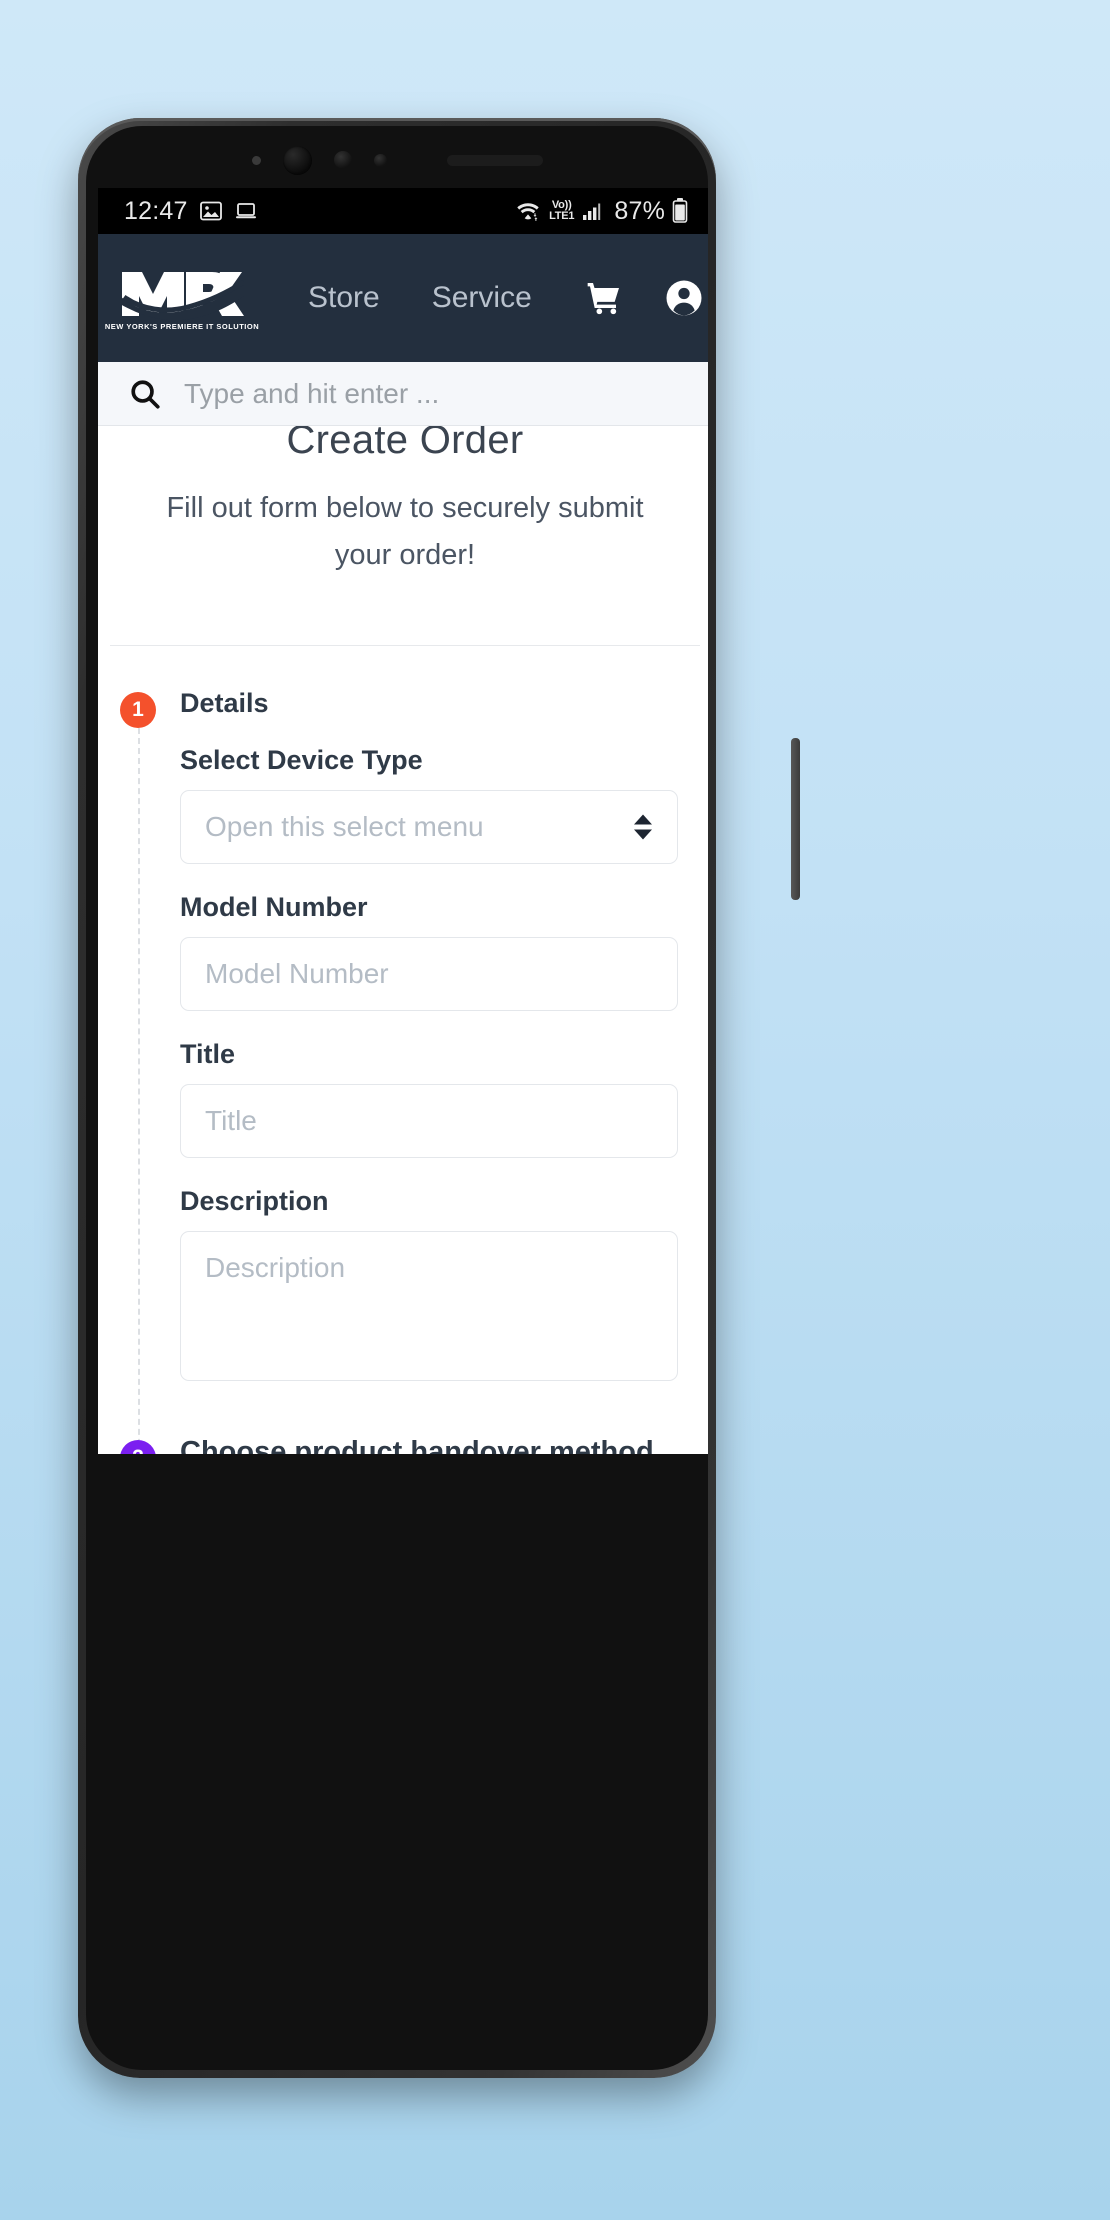 This screenshot has width=1110, height=2220. I want to click on model-number-input, so click(429, 973).